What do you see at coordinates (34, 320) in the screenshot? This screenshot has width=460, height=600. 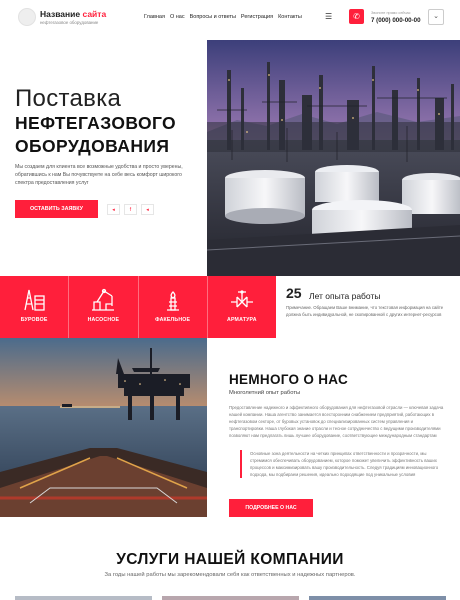 I see `category-label: БУРОВОЕ` at bounding box center [34, 320].